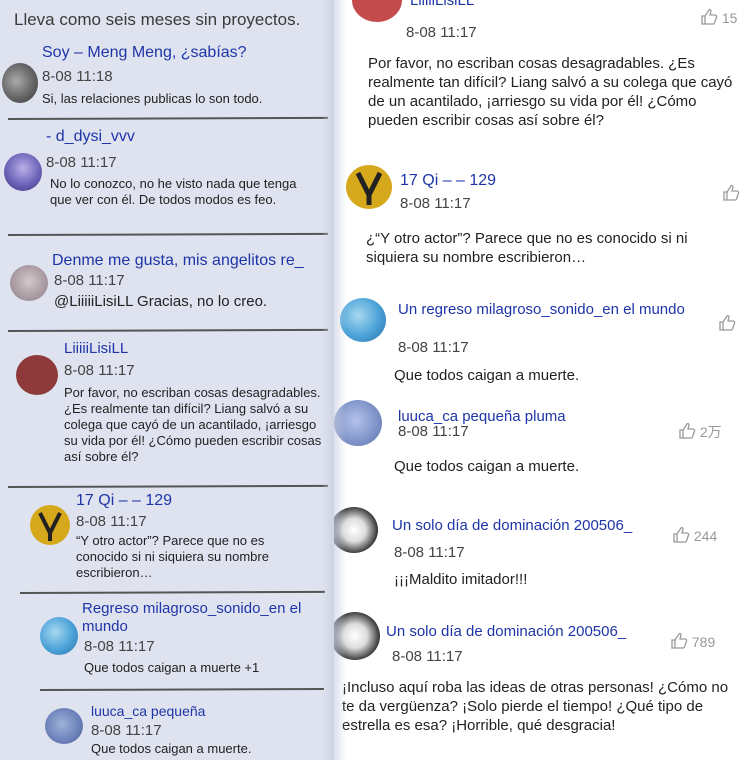 Image resolution: width=748 pixels, height=760 pixels. What do you see at coordinates (161, 301) in the screenshot?
I see `comment-text: @LiiiiiLisiLL Gracias, no lo creo.` at bounding box center [161, 301].